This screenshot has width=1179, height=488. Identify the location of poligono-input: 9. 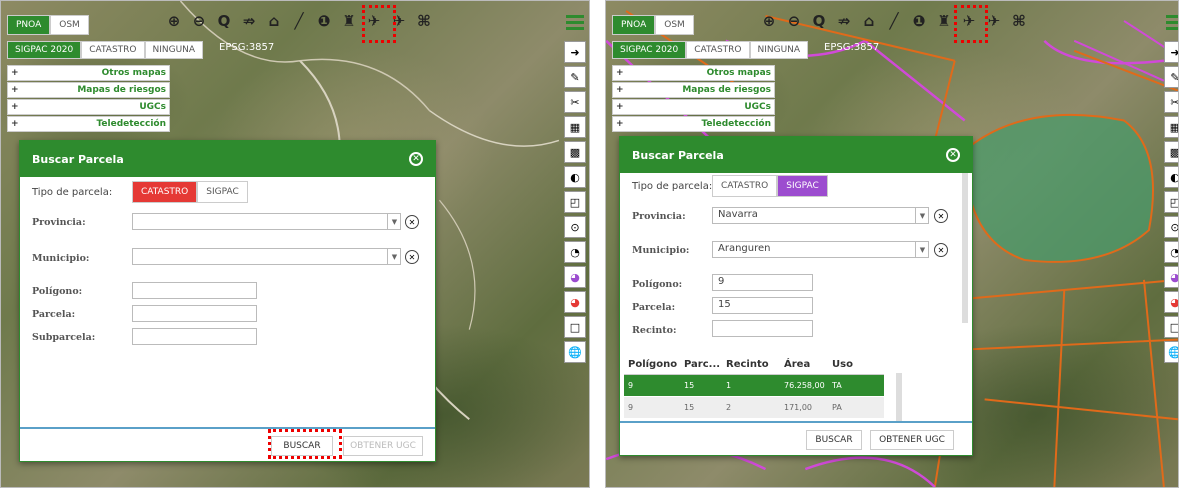
(762, 282).